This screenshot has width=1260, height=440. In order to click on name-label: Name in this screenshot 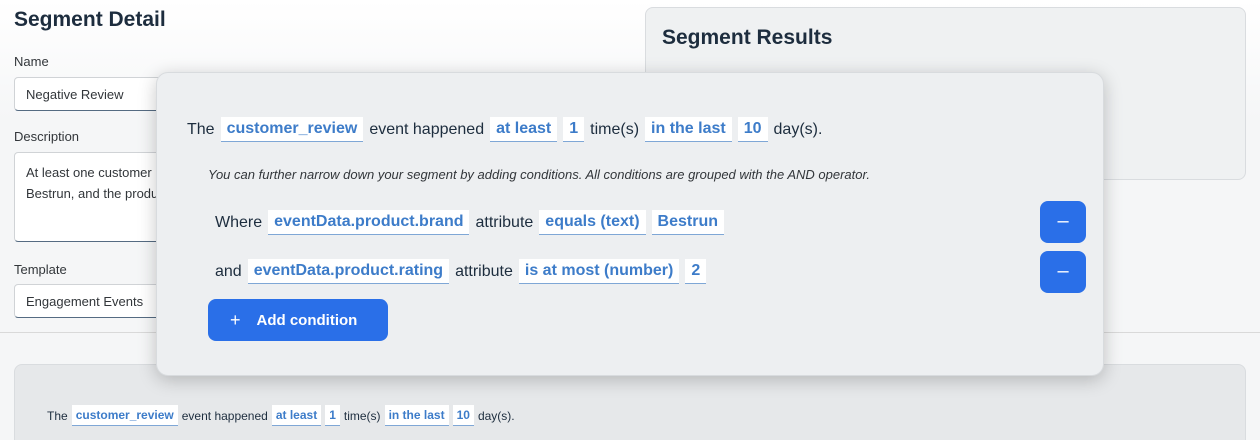, I will do `click(31, 61)`.